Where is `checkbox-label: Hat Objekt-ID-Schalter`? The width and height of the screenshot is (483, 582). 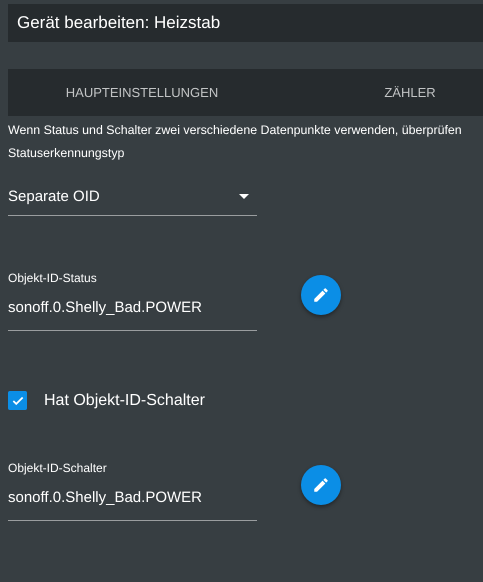 checkbox-label: Hat Objekt-ID-Schalter is located at coordinates (124, 401).